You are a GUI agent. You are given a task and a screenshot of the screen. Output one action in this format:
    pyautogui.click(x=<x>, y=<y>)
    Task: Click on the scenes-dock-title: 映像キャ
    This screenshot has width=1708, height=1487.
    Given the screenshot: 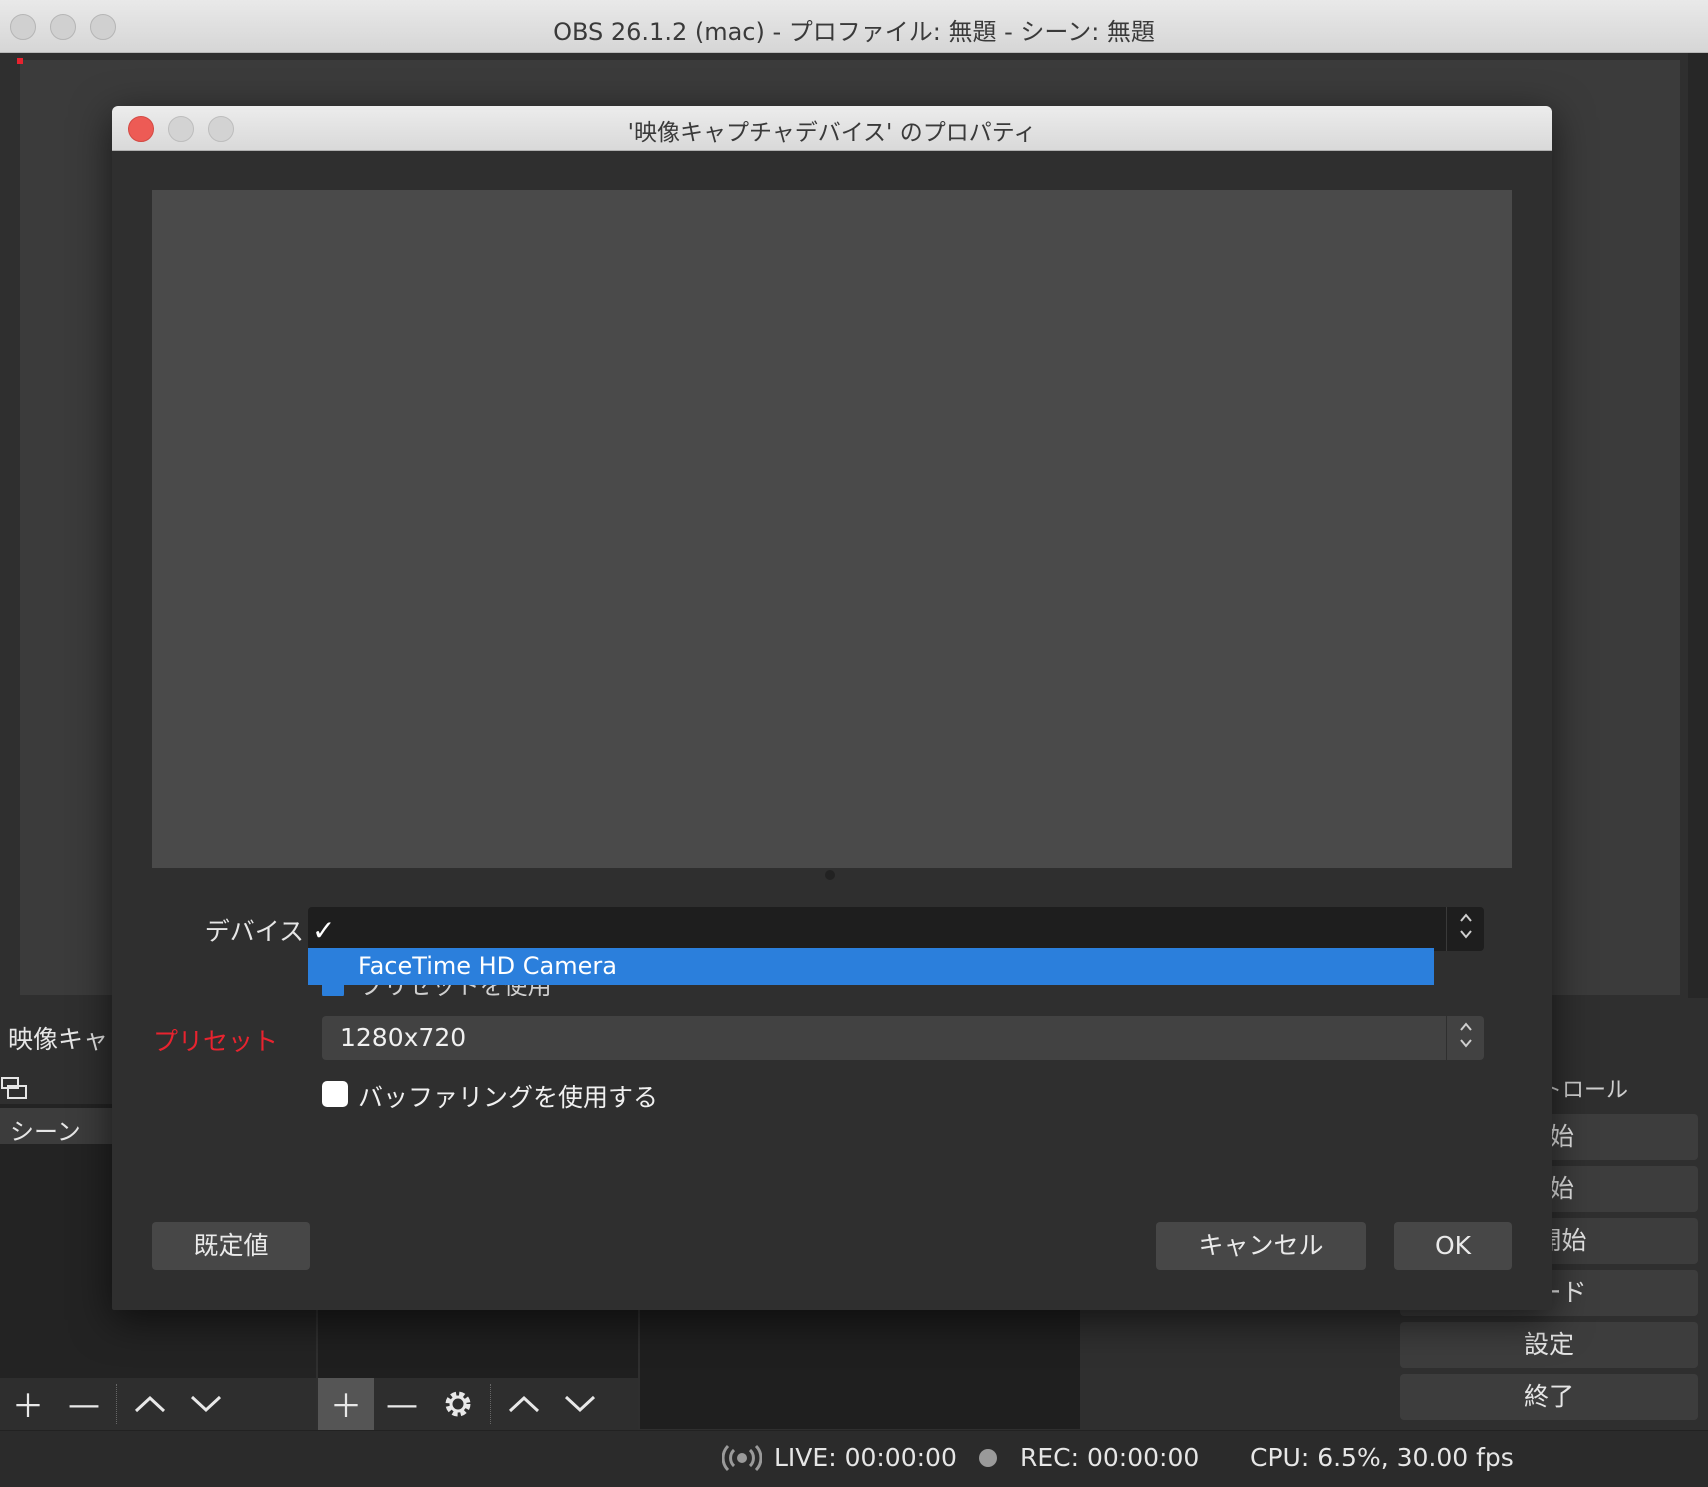 What is the action you would take?
    pyautogui.click(x=58, y=1039)
    